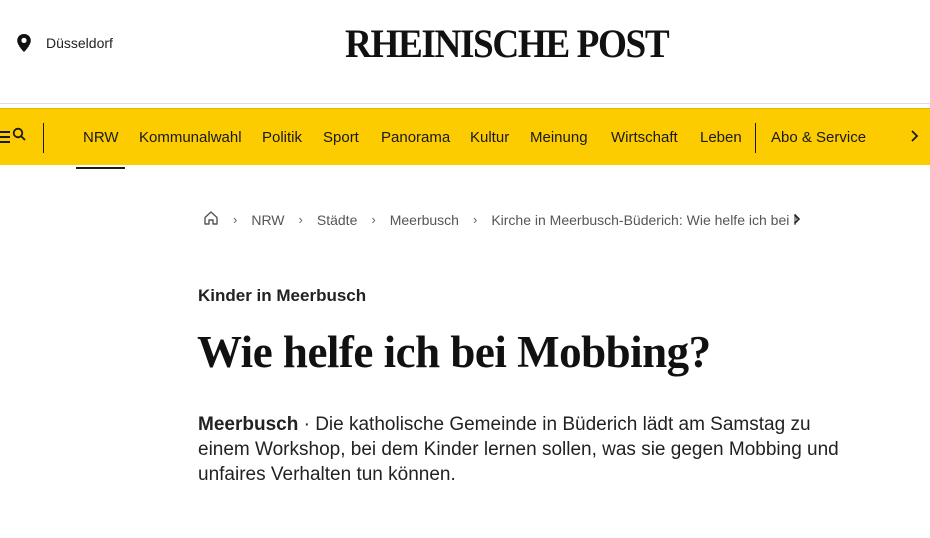  I want to click on nav-item-politik: Politik, so click(282, 137).